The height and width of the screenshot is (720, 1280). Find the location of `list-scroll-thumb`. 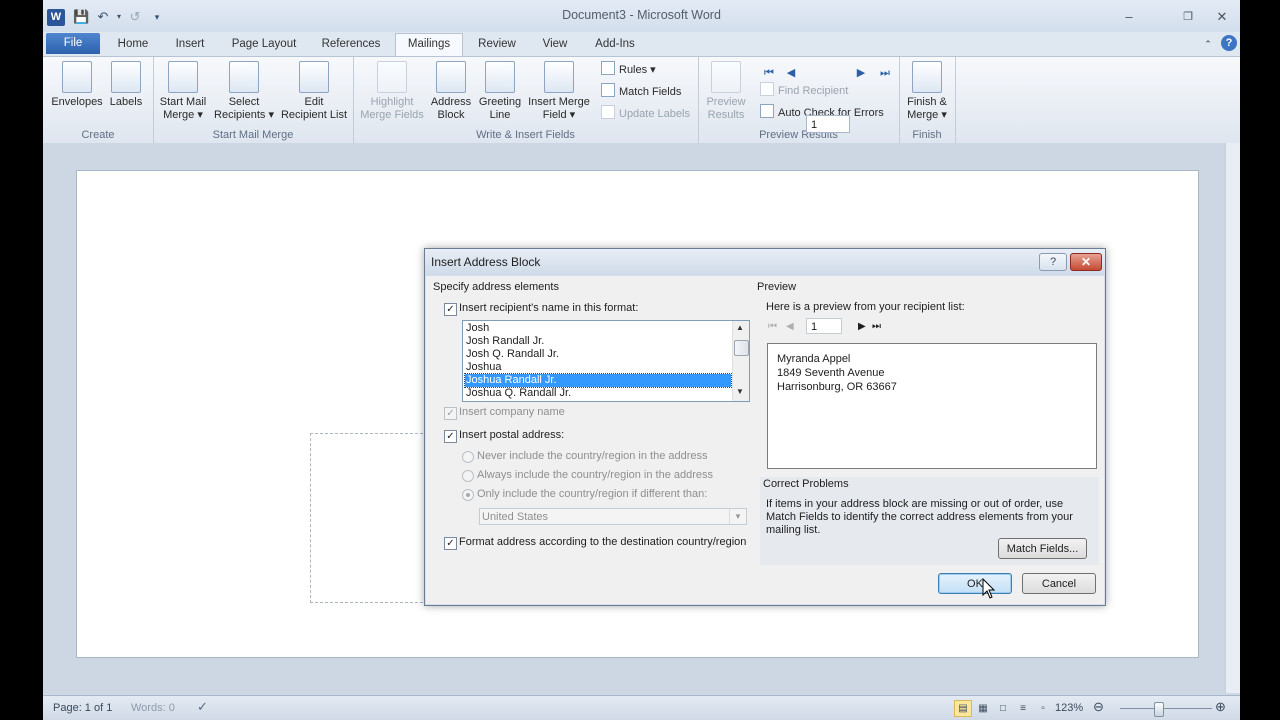

list-scroll-thumb is located at coordinates (741, 348).